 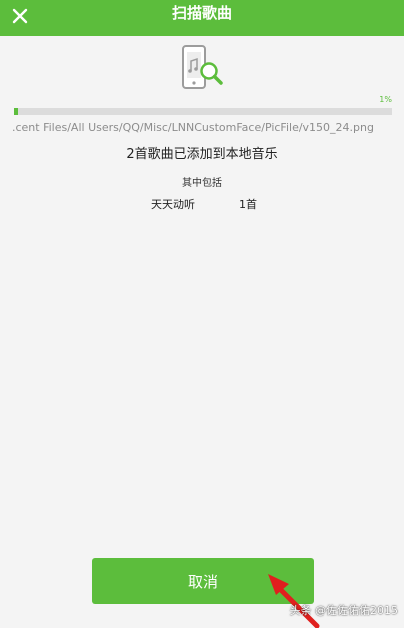 I want to click on progress-fill, so click(x=16, y=111).